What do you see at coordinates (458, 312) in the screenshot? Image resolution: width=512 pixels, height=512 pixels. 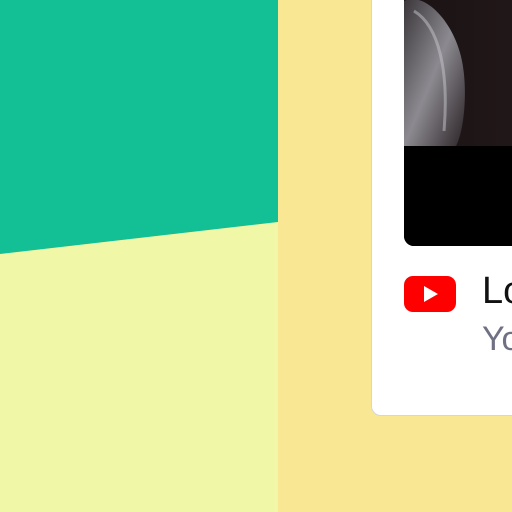 I see `video-meta: Lo Yo` at bounding box center [458, 312].